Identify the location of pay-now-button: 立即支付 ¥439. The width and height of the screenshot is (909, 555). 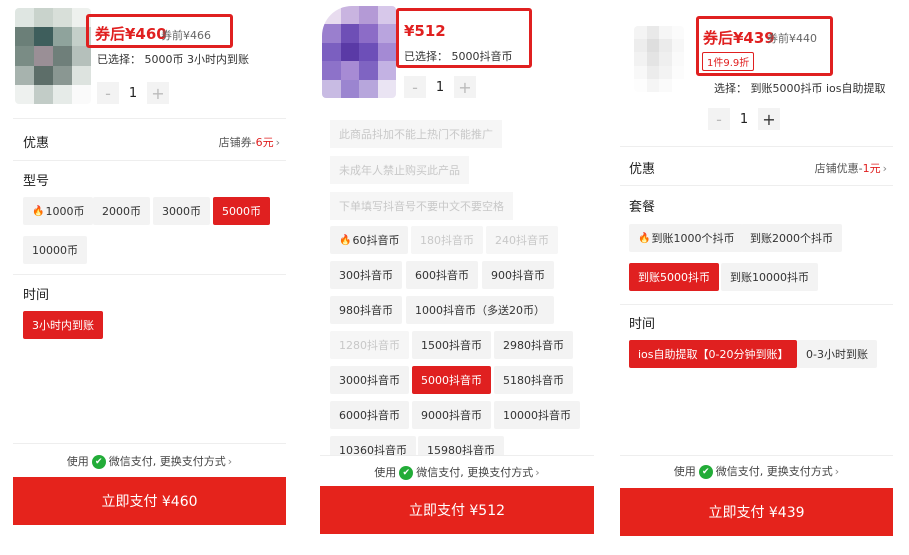
(756, 512).